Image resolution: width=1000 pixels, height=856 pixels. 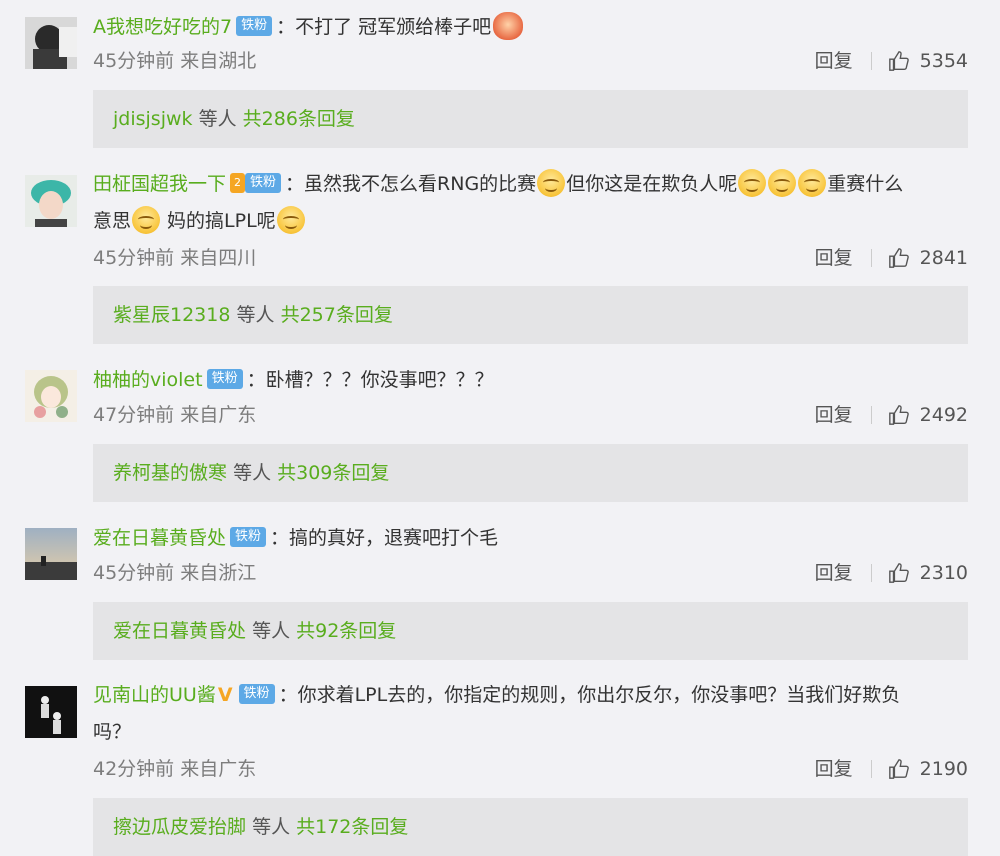 What do you see at coordinates (162, 27) in the screenshot?
I see `username: A我想吃好吃的7` at bounding box center [162, 27].